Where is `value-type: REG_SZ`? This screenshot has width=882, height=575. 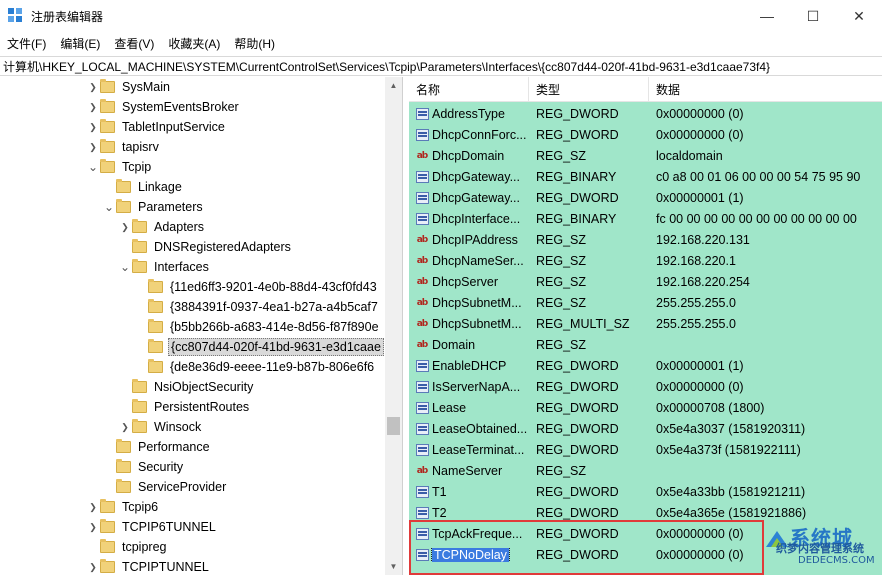 value-type: REG_SZ is located at coordinates (561, 260).